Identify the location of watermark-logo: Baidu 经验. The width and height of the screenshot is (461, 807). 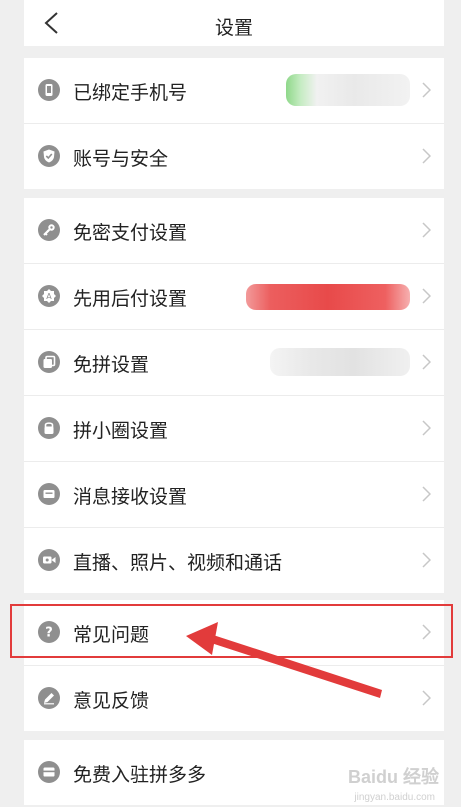
(393, 777).